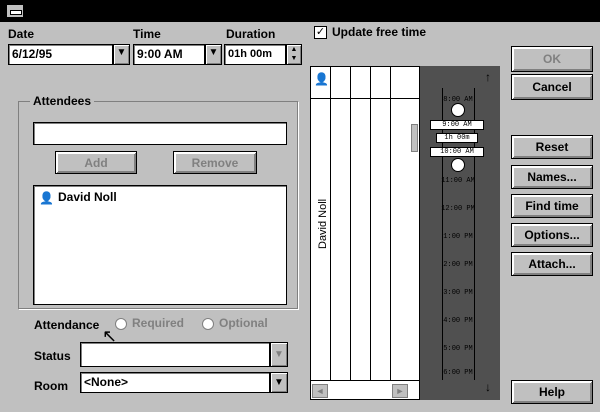  Describe the element at coordinates (414, 138) in the screenshot. I see `vertical-scroll-thumb` at that location.